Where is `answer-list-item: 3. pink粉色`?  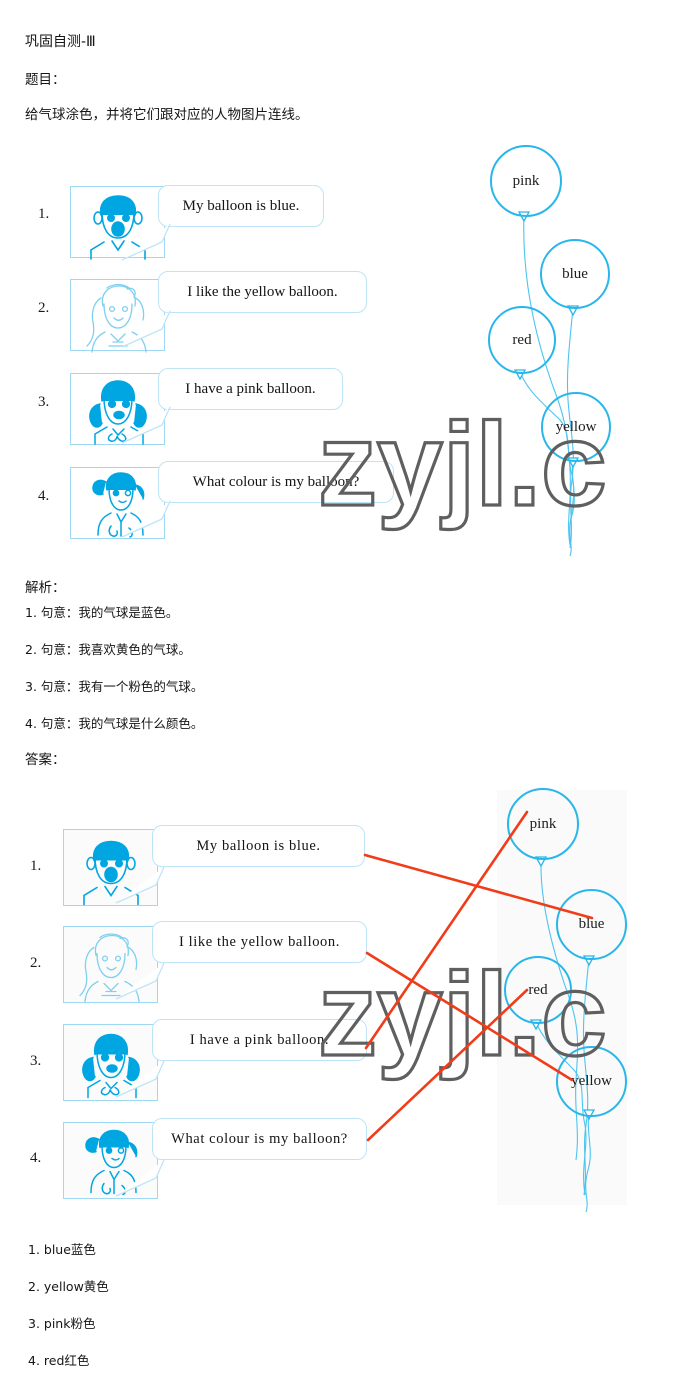 answer-list-item: 3. pink粉色 is located at coordinates (62, 1323).